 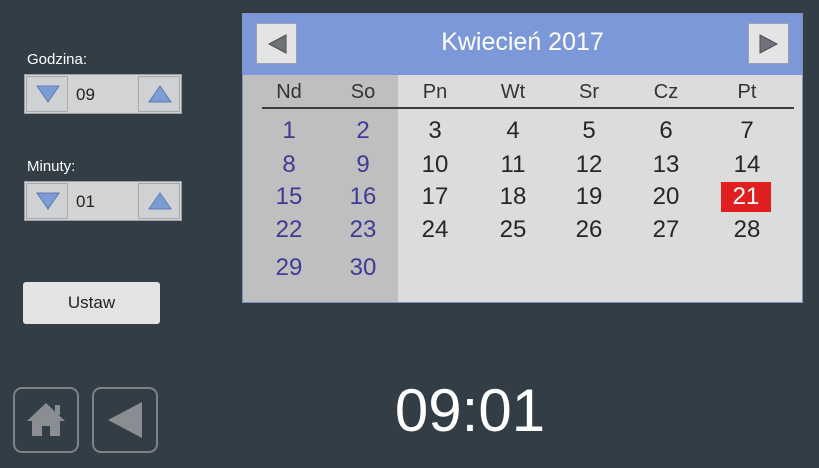 What do you see at coordinates (747, 230) in the screenshot?
I see `calendar-day: 28` at bounding box center [747, 230].